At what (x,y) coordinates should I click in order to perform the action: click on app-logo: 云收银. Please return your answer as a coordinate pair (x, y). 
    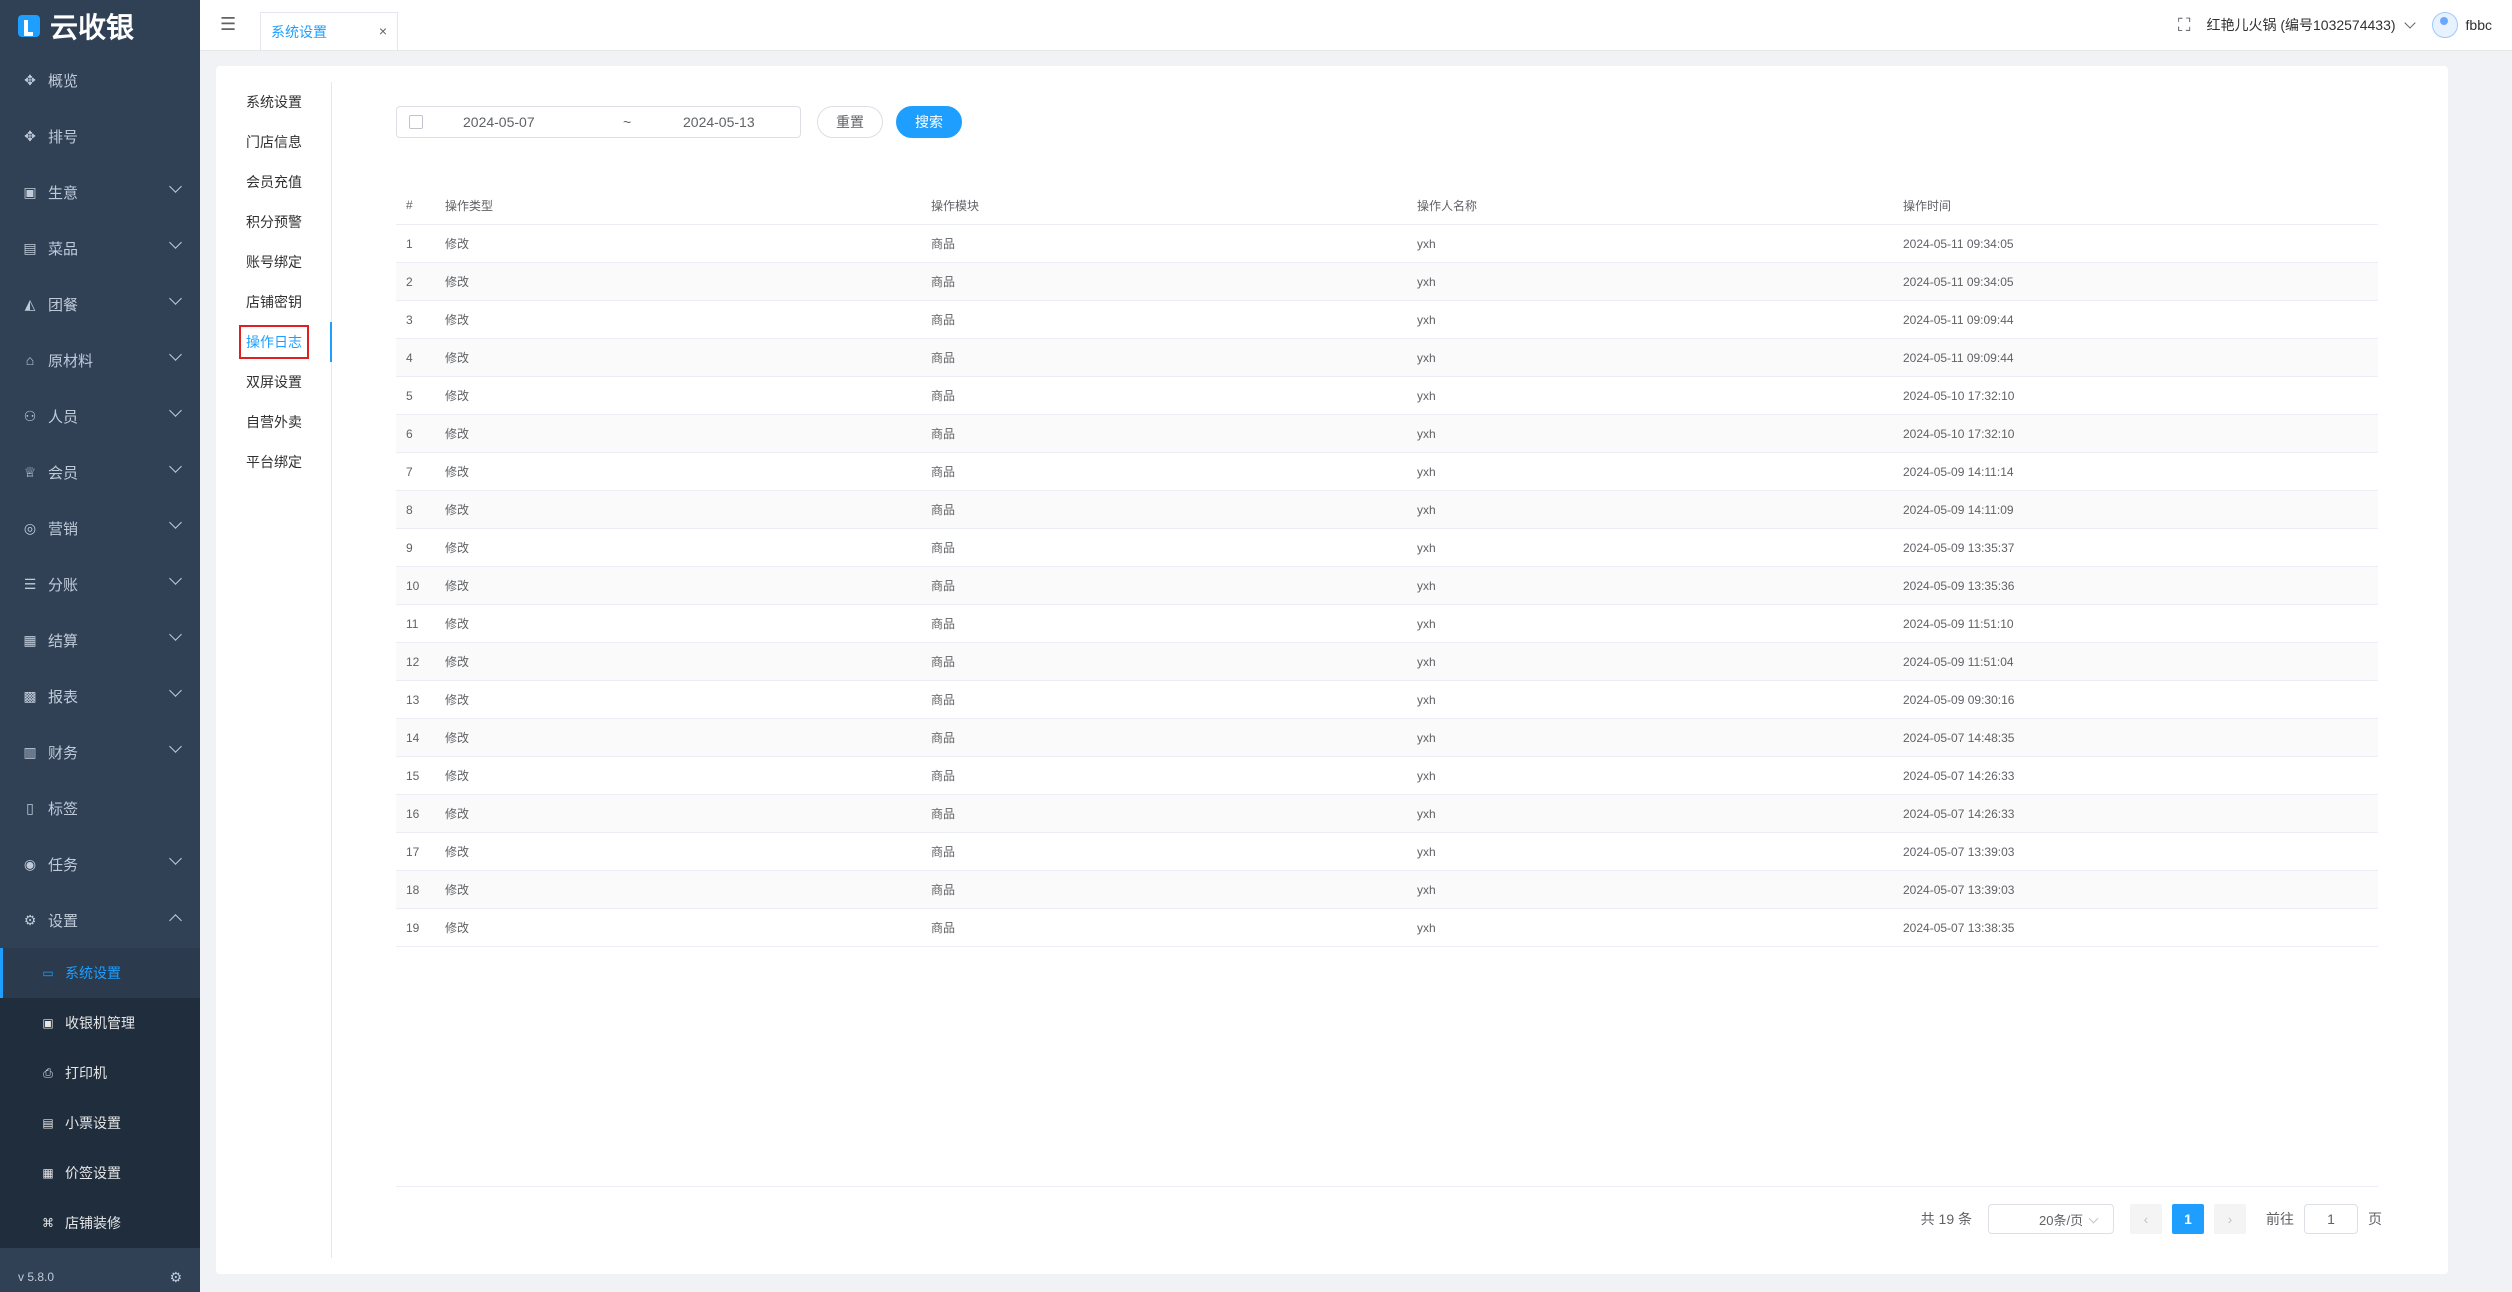
    Looking at the image, I should click on (100, 26).